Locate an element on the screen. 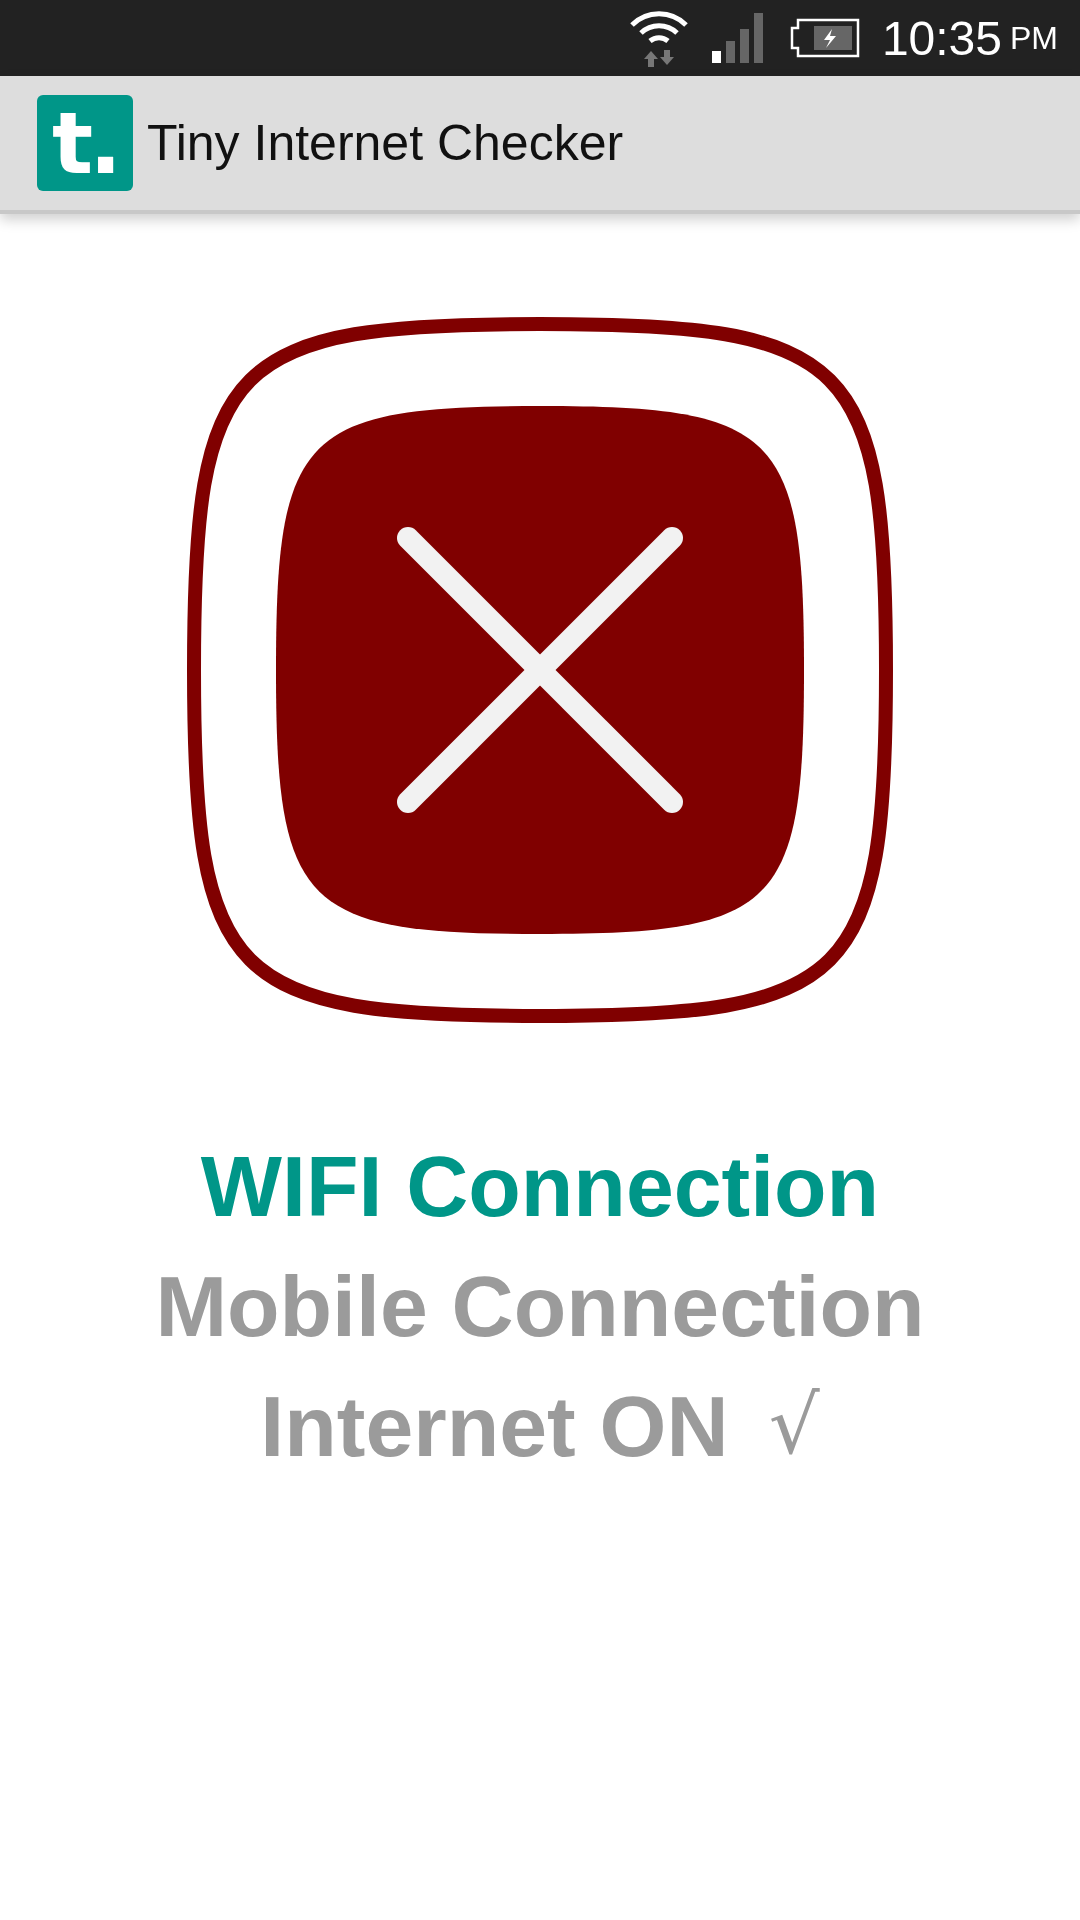 The image size is (1080, 1920). internet-status: Internet ON is located at coordinates (494, 1426).